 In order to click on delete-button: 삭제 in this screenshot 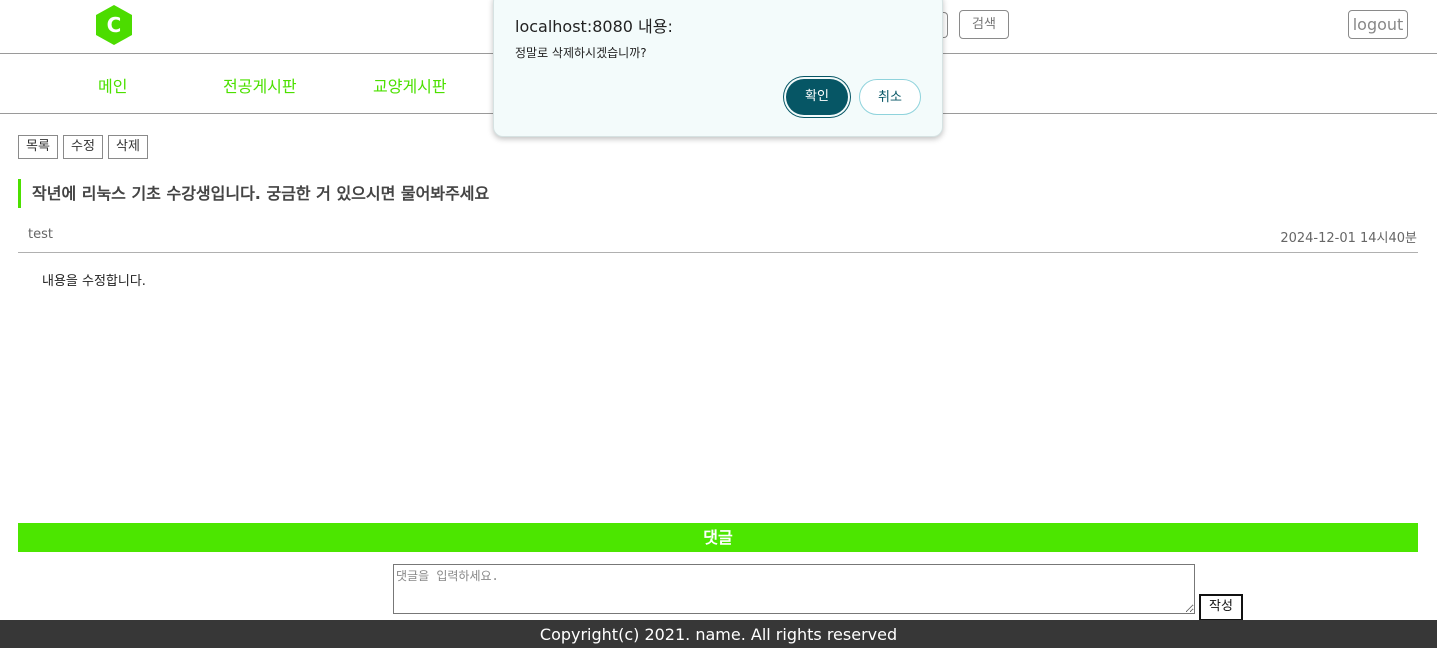, I will do `click(128, 147)`.